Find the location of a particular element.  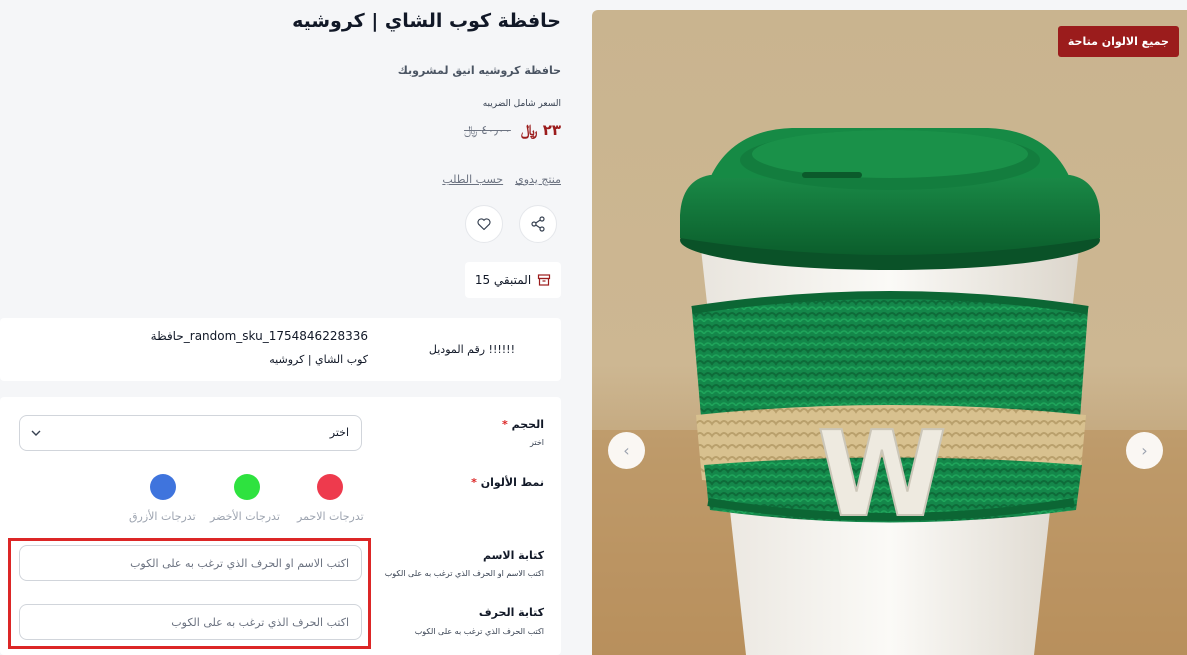

previous-image-button: ‹ is located at coordinates (626, 450).